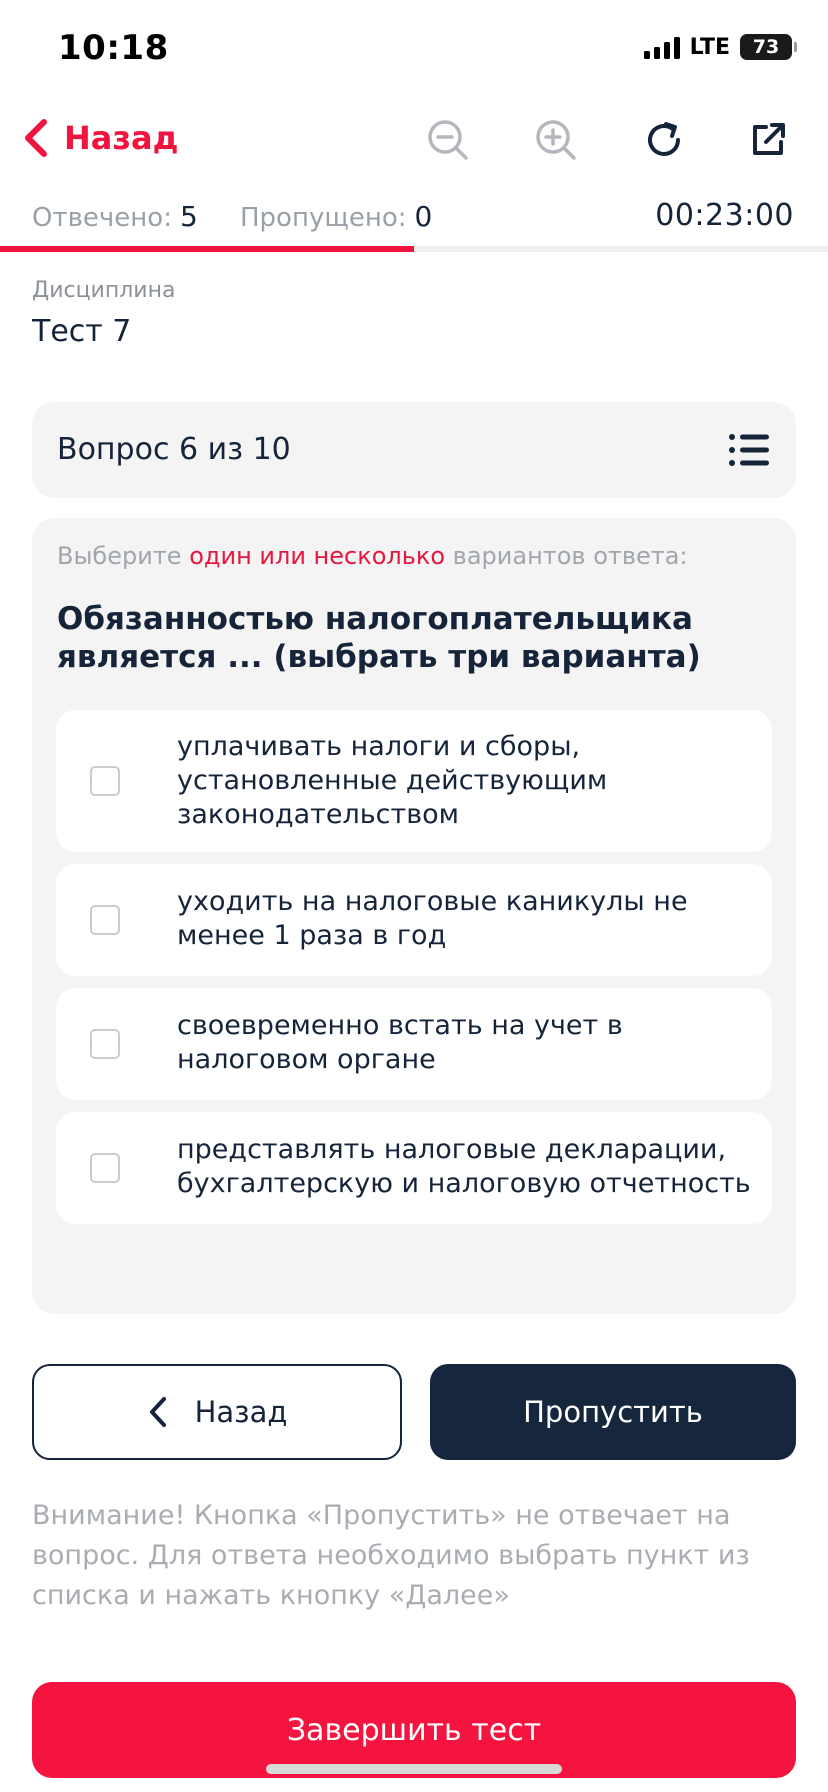 The width and height of the screenshot is (828, 1792). I want to click on skipped-stat: Пропущено: 0, so click(336, 216).